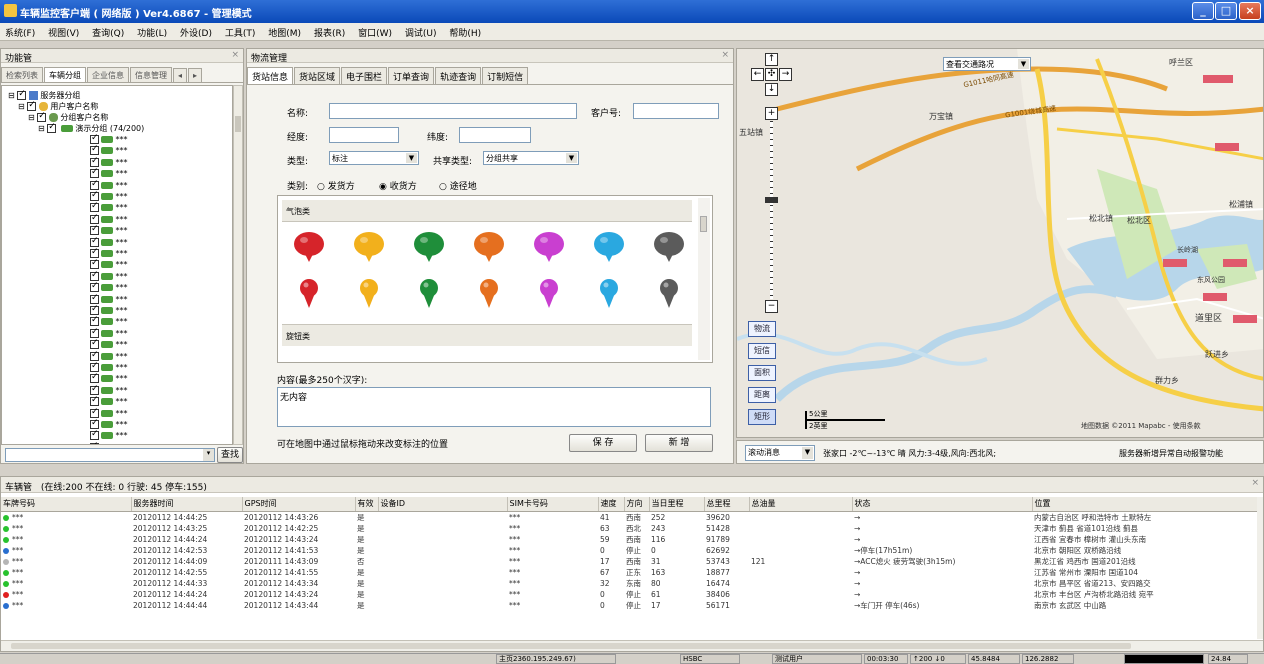 This screenshot has width=1264, height=664. Describe the element at coordinates (1144, 504) in the screenshot. I see `column-header: 位置` at that location.